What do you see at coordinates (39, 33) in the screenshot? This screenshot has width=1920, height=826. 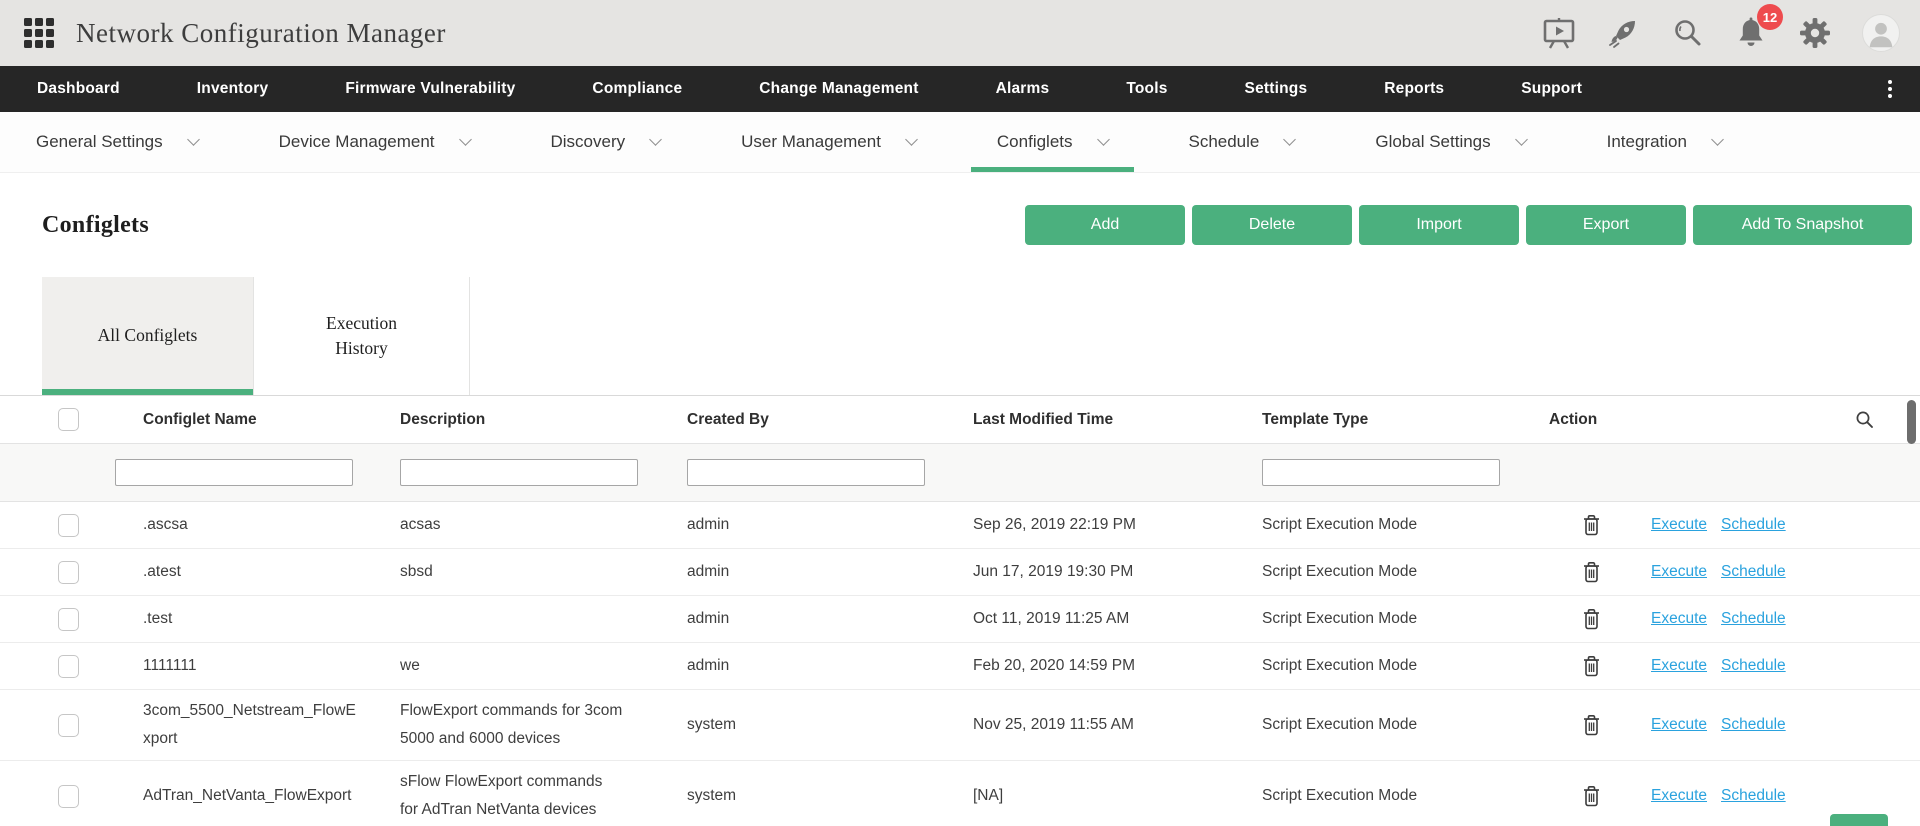 I see `apps-grid-icon` at bounding box center [39, 33].